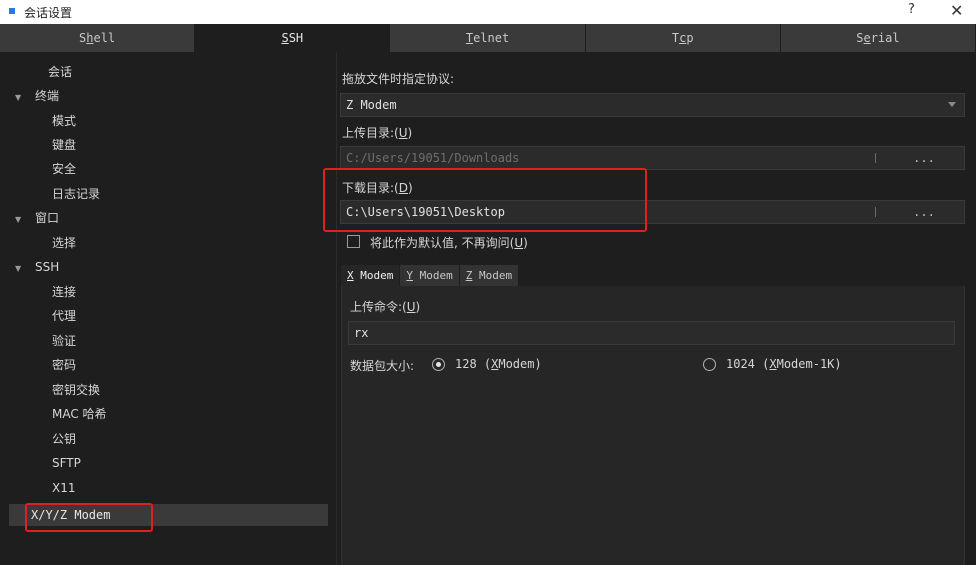  Describe the element at coordinates (911, 9) in the screenshot. I see `help-button: ?` at that location.